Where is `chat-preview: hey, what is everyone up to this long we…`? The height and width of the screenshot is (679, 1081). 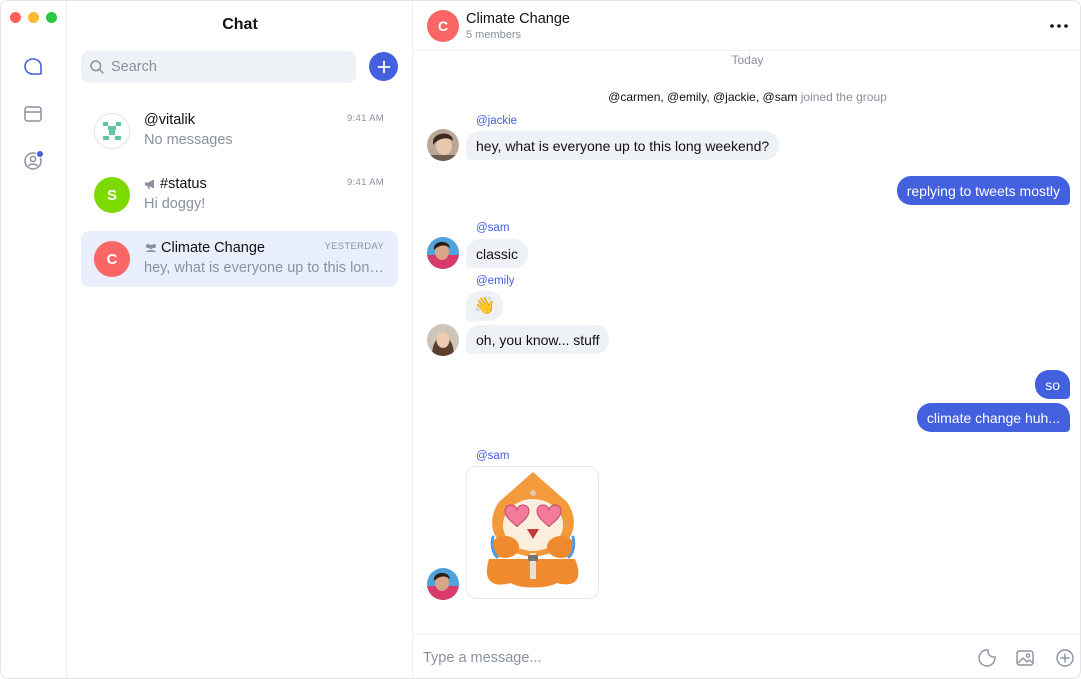 chat-preview: hey, what is everyone up to this long we… is located at coordinates (265, 268).